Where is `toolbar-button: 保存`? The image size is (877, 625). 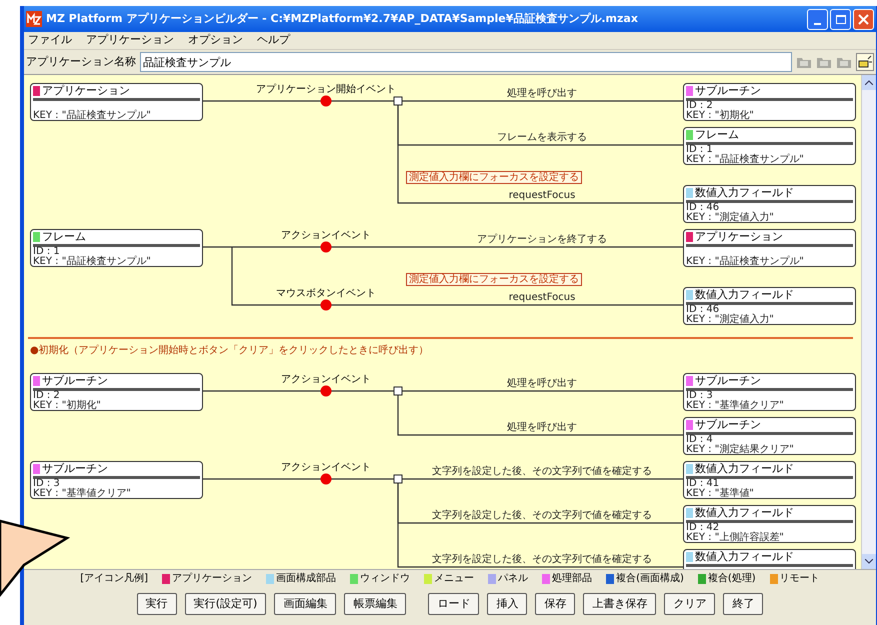 toolbar-button: 保存 is located at coordinates (555, 604).